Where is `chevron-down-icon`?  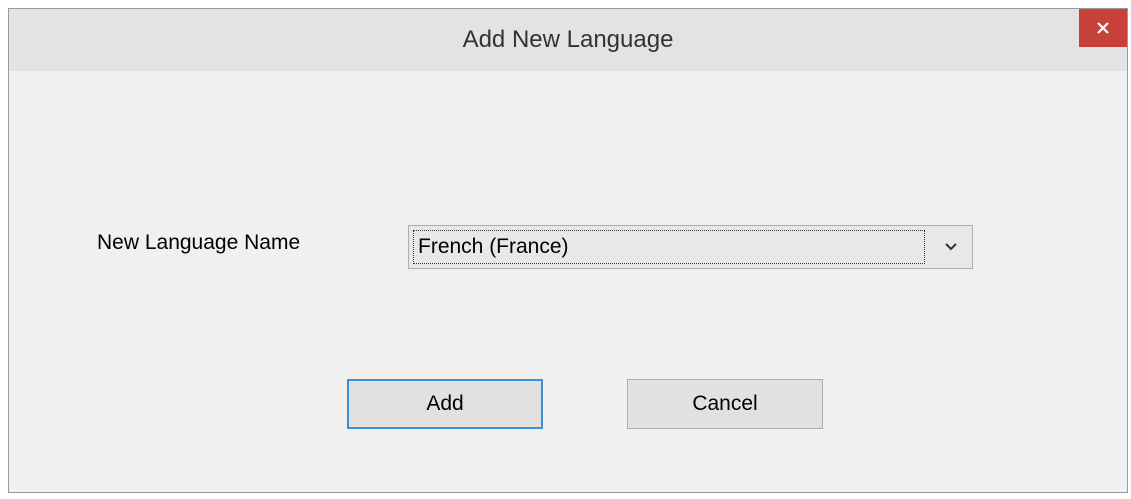
chevron-down-icon is located at coordinates (951, 247).